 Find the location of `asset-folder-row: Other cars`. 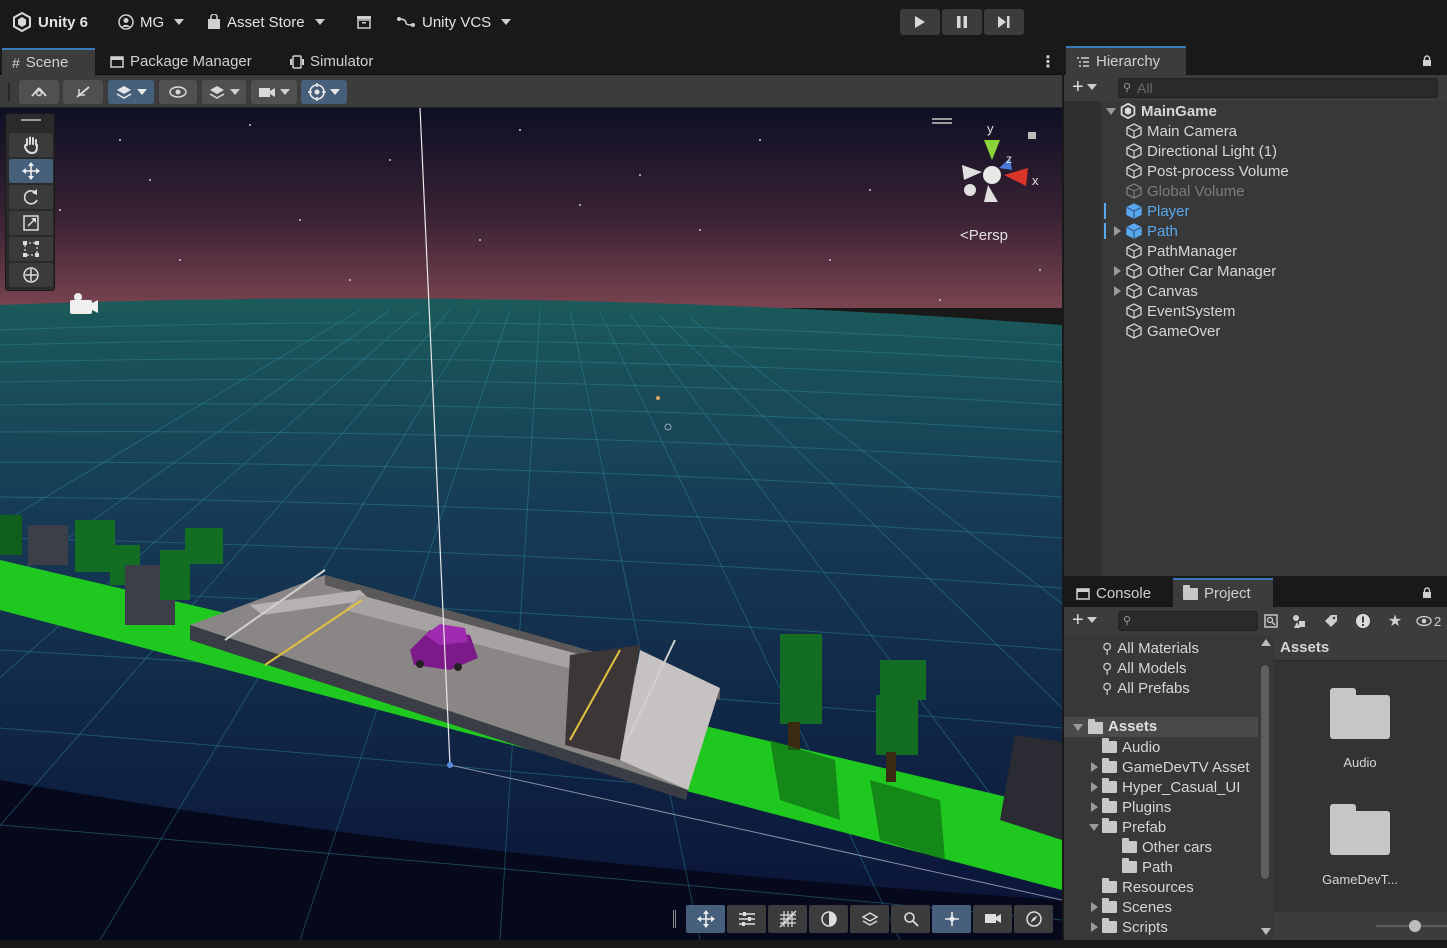

asset-folder-row: Other cars is located at coordinates (1167, 847).